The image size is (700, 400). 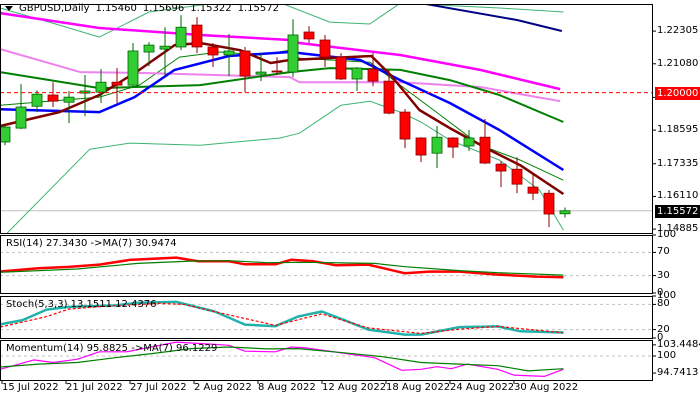 I want to click on date-label: 24 Aug 2022, so click(x=482, y=387).